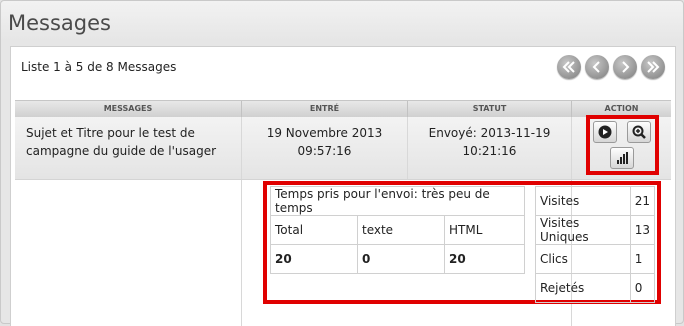 This screenshot has width=684, height=326. Describe the element at coordinates (484, 230) in the screenshot. I see `html-label: HTML` at that location.